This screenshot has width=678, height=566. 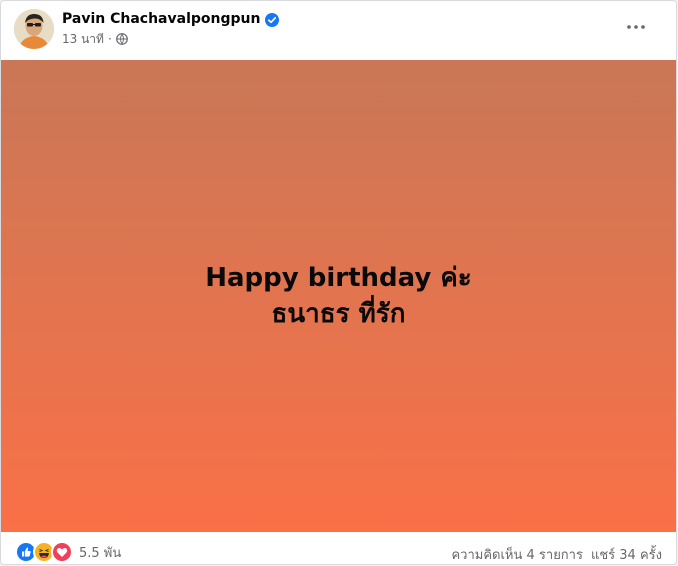 What do you see at coordinates (626, 554) in the screenshot?
I see `shares-count: แชร์ 34 ครั้ง` at bounding box center [626, 554].